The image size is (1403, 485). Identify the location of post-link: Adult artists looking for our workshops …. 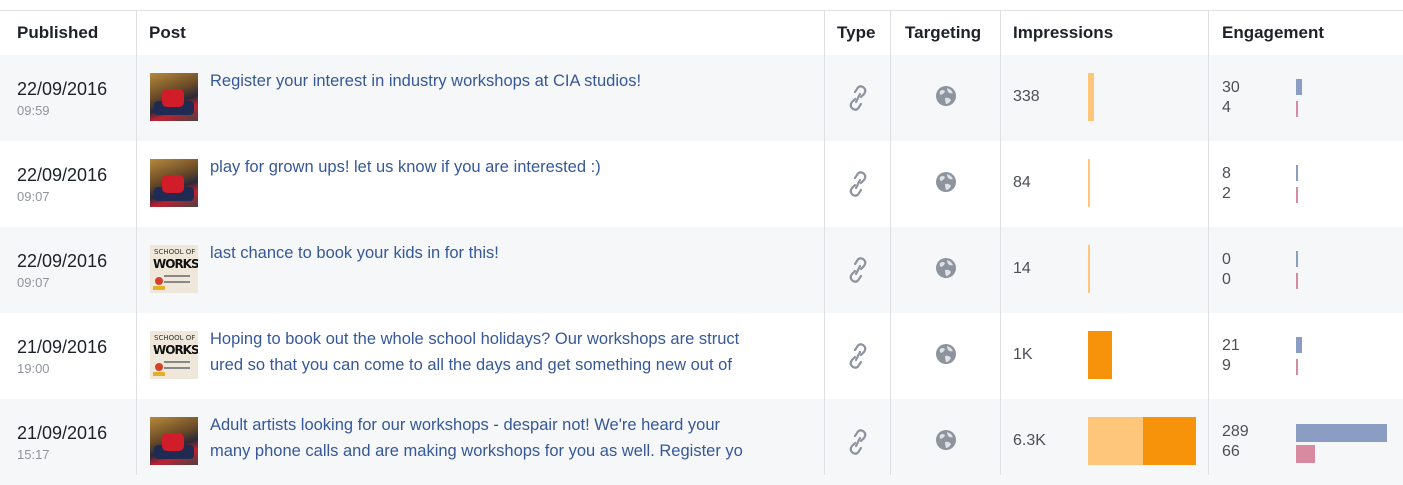
(515, 438).